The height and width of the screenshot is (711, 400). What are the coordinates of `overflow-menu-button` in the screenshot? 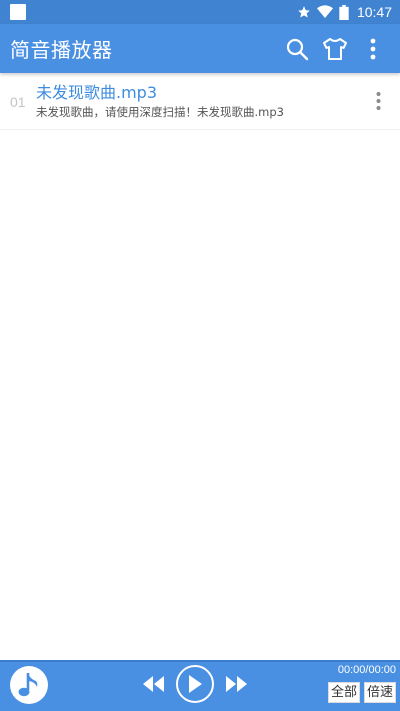 It's located at (373, 49).